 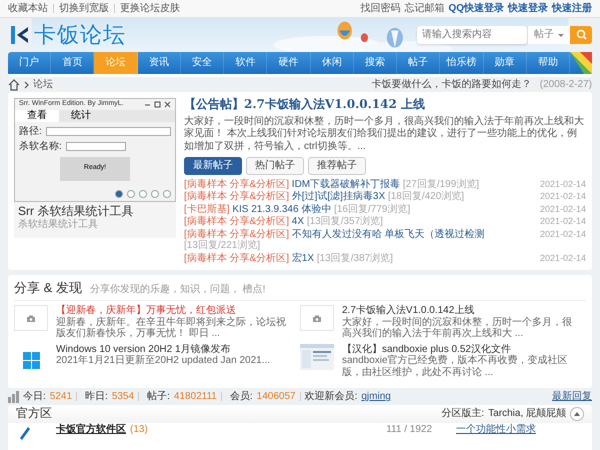 What do you see at coordinates (424, 8) in the screenshot?
I see `top-link: 忘记邮箱` at bounding box center [424, 8].